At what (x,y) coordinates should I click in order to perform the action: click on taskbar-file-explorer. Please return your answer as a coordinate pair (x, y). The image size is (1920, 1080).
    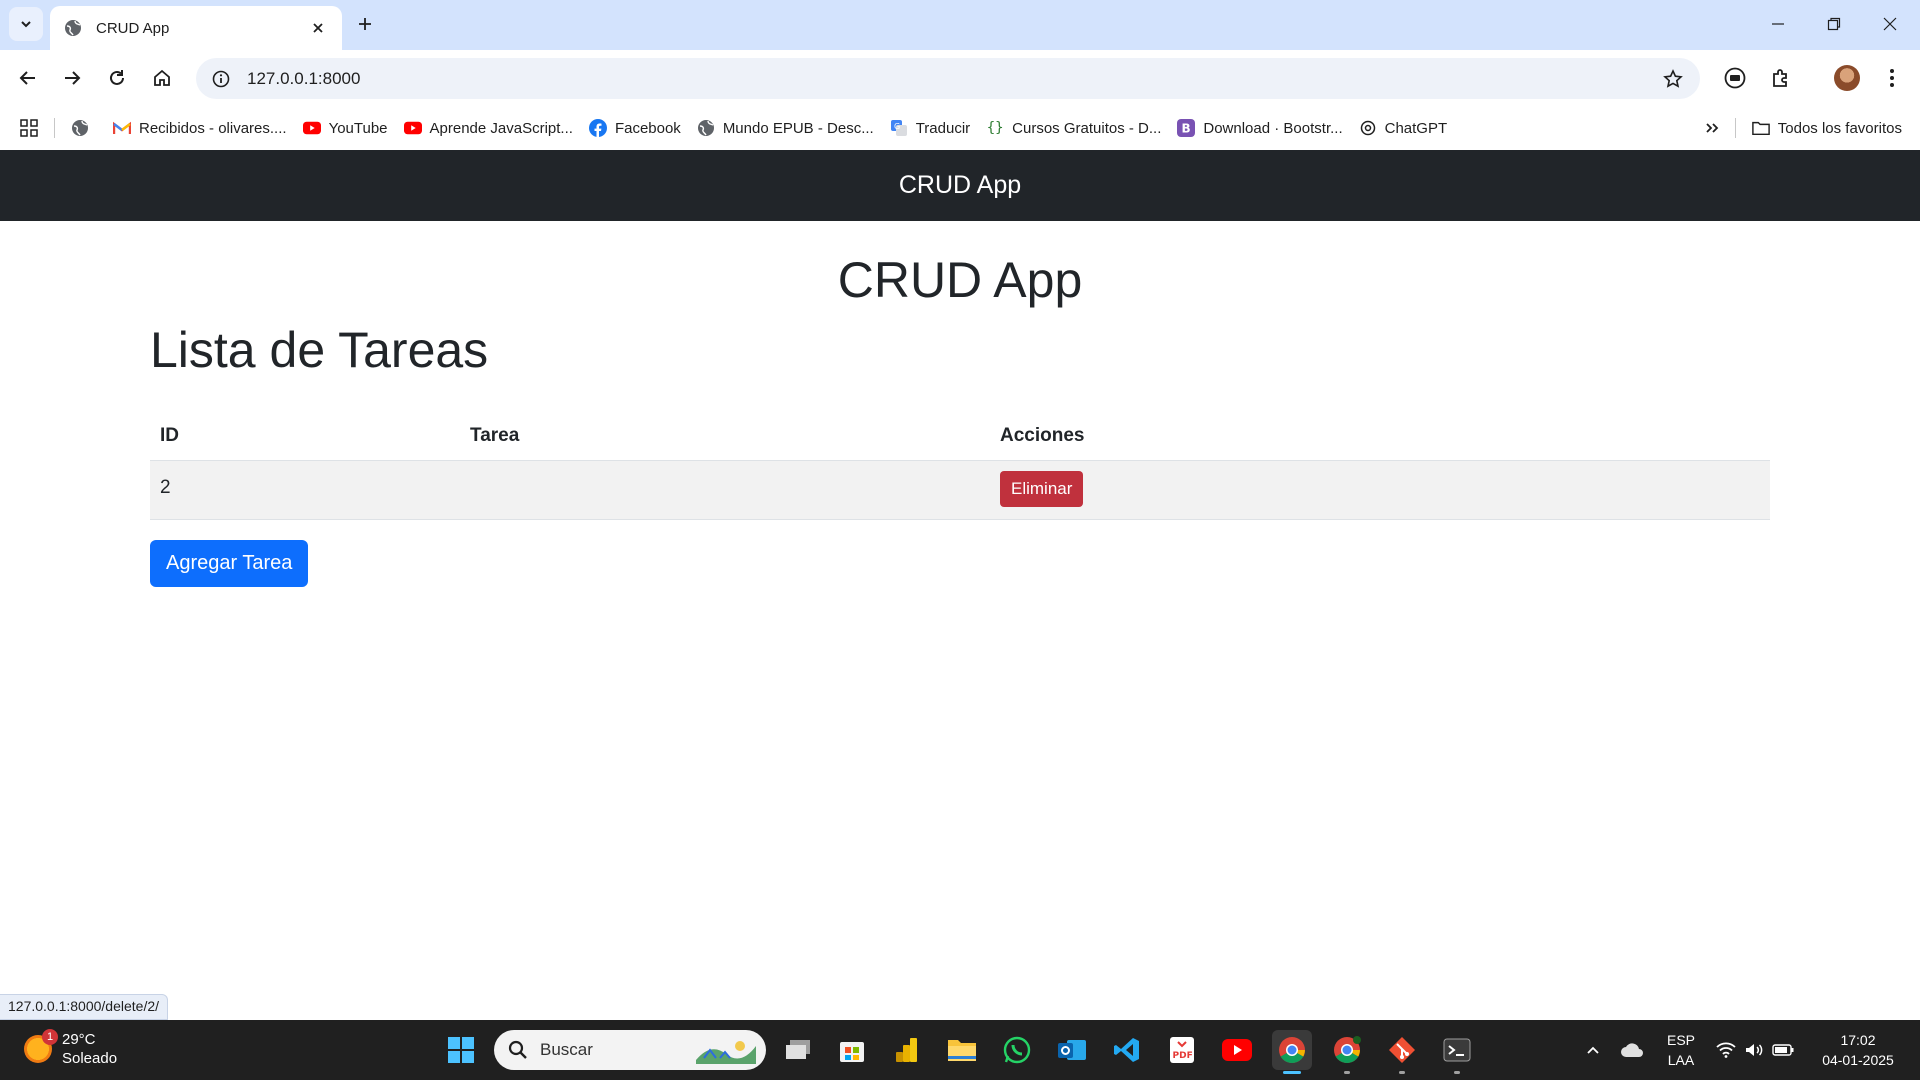
    Looking at the image, I should click on (962, 1050).